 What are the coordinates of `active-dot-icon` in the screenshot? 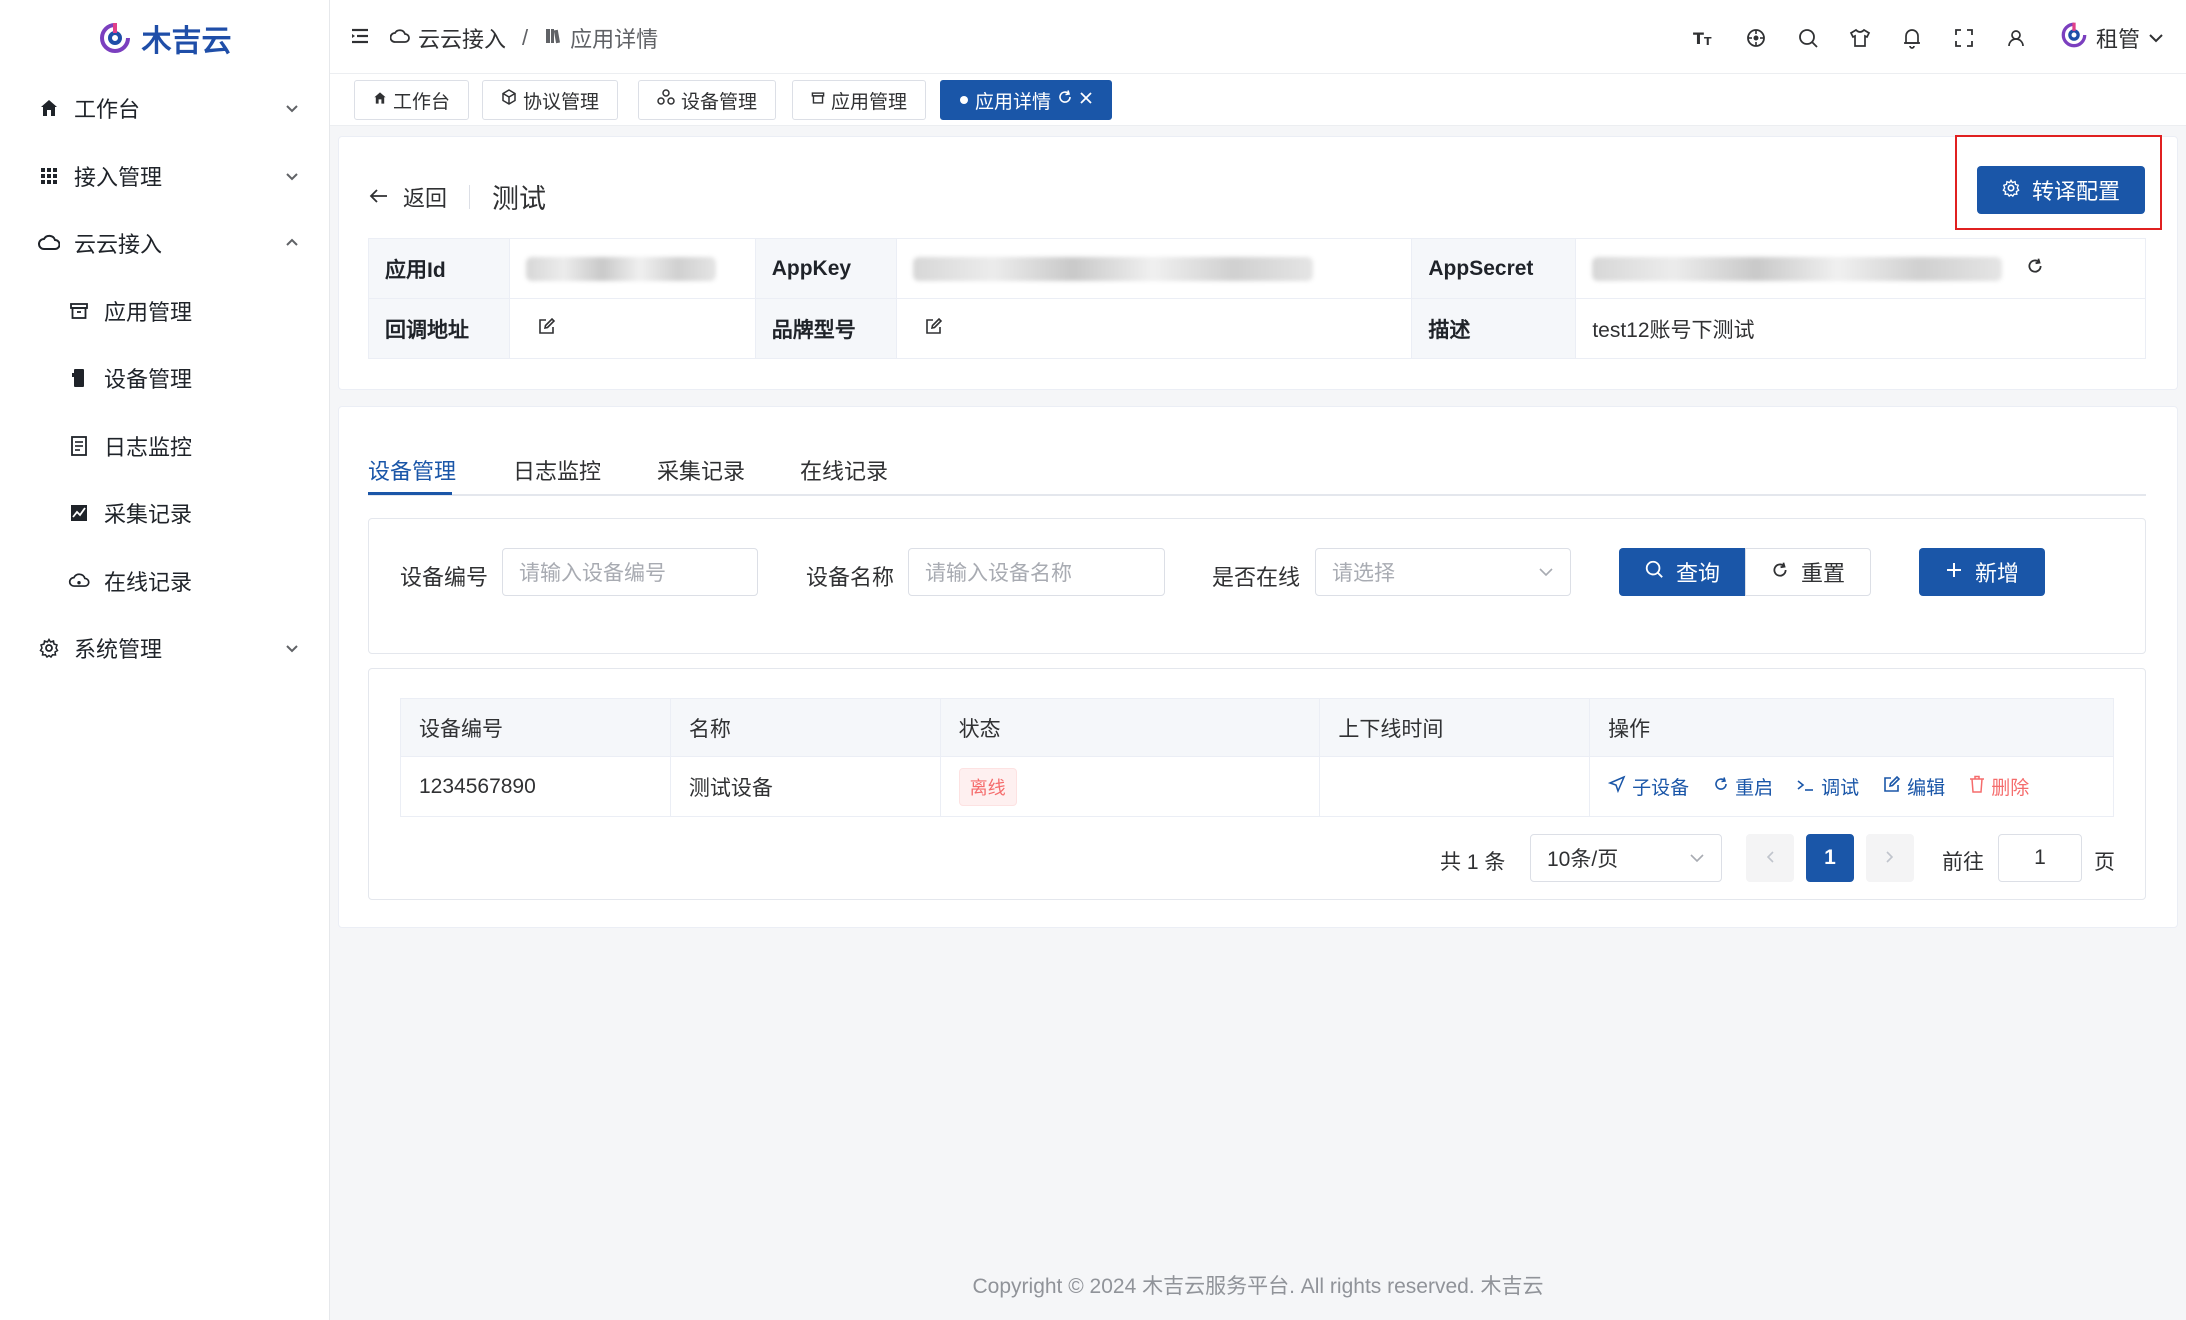 It's located at (964, 100).